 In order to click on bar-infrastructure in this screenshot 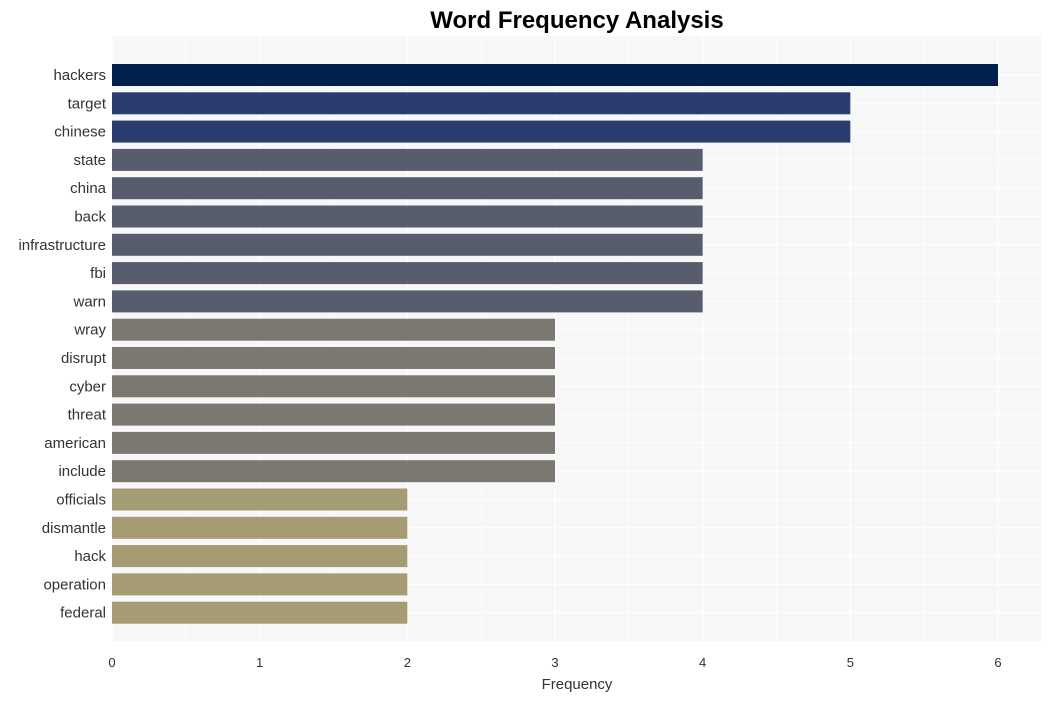, I will do `click(407, 244)`.